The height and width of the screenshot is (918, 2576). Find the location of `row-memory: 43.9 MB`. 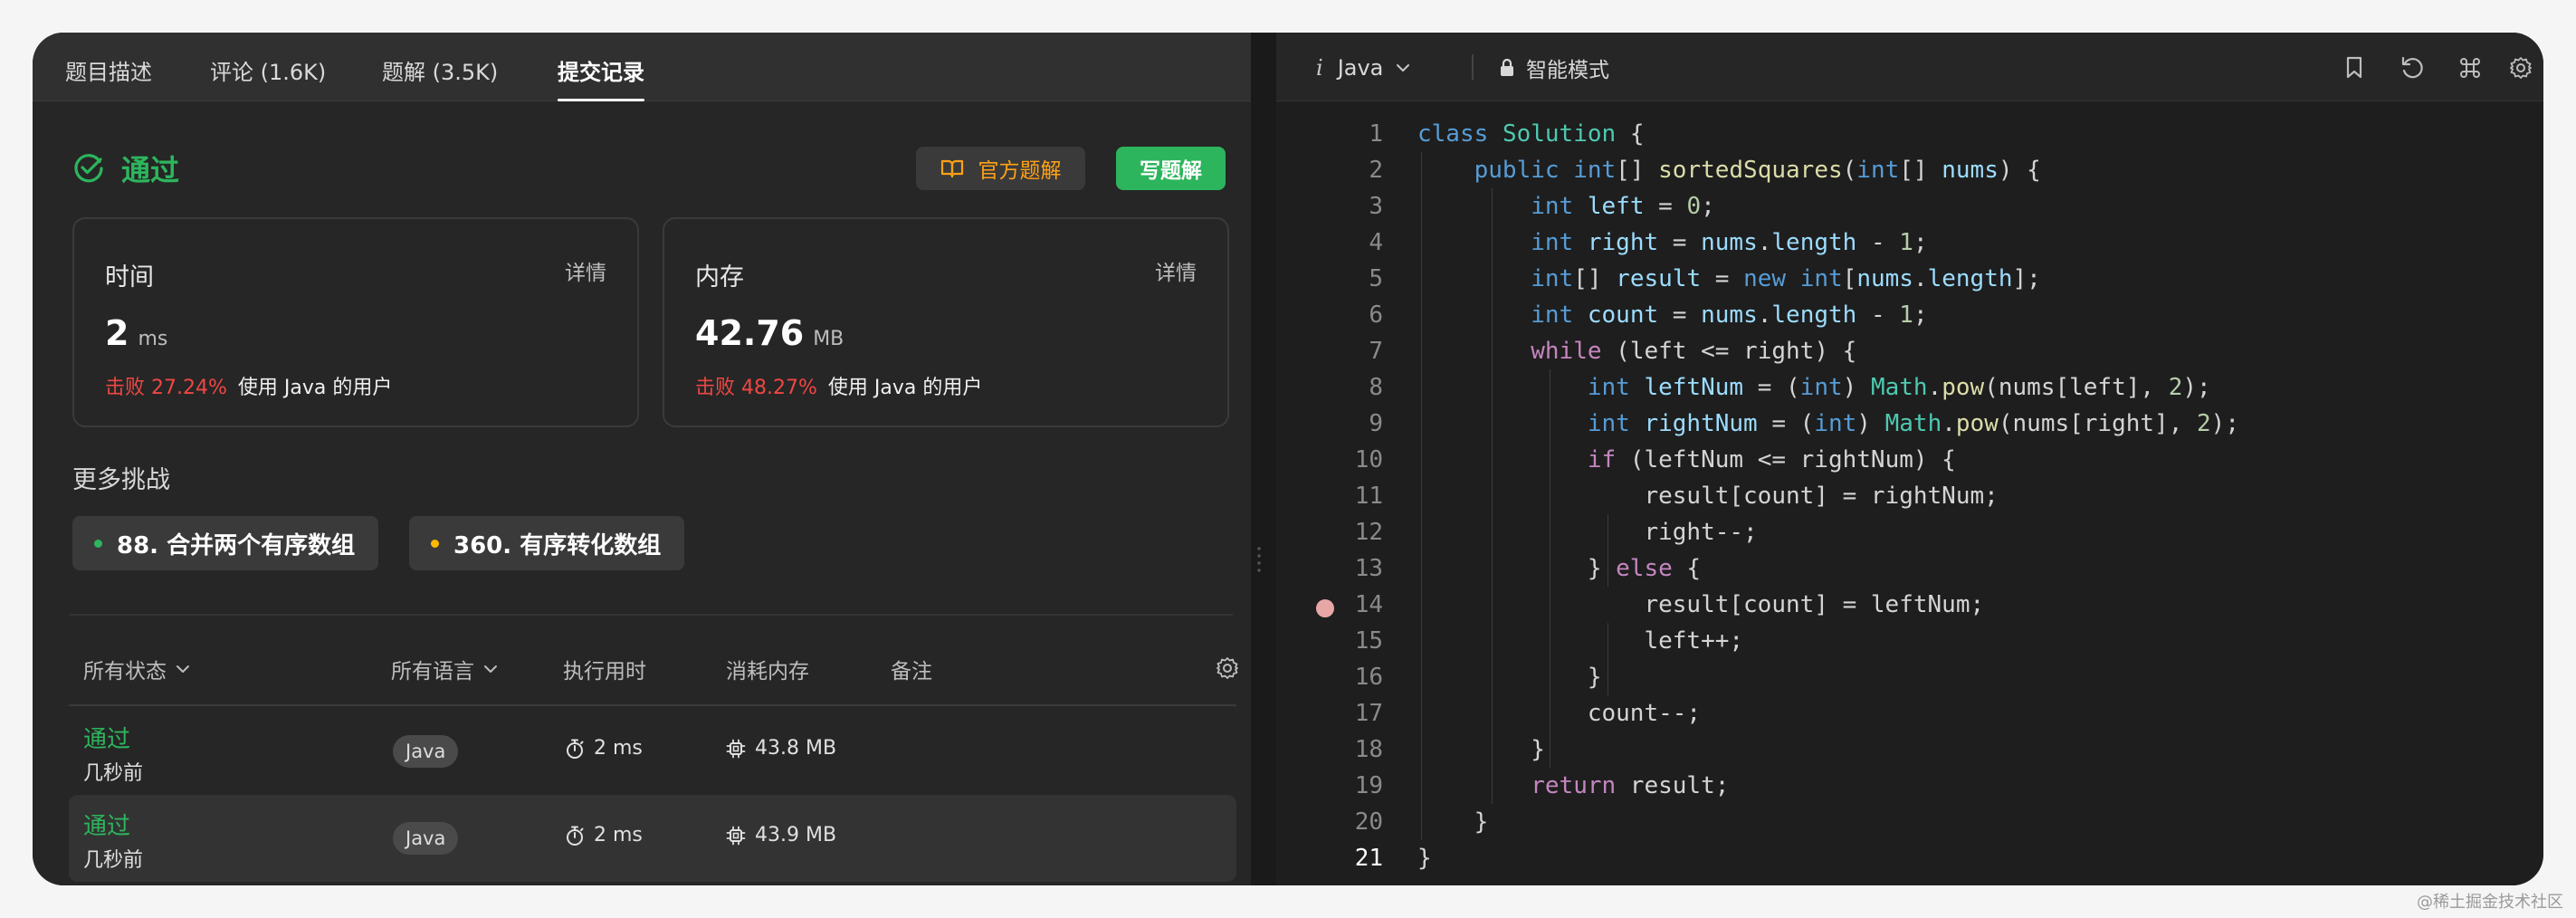

row-memory: 43.9 MB is located at coordinates (781, 835).